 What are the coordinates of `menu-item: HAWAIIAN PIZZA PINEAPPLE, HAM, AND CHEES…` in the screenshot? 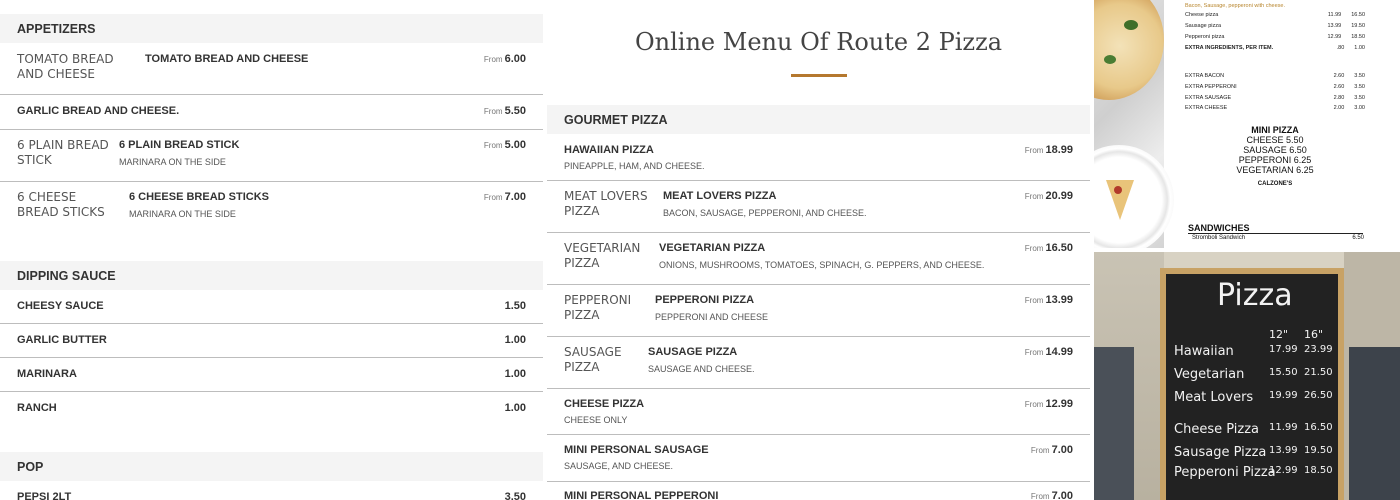 It's located at (818, 157).